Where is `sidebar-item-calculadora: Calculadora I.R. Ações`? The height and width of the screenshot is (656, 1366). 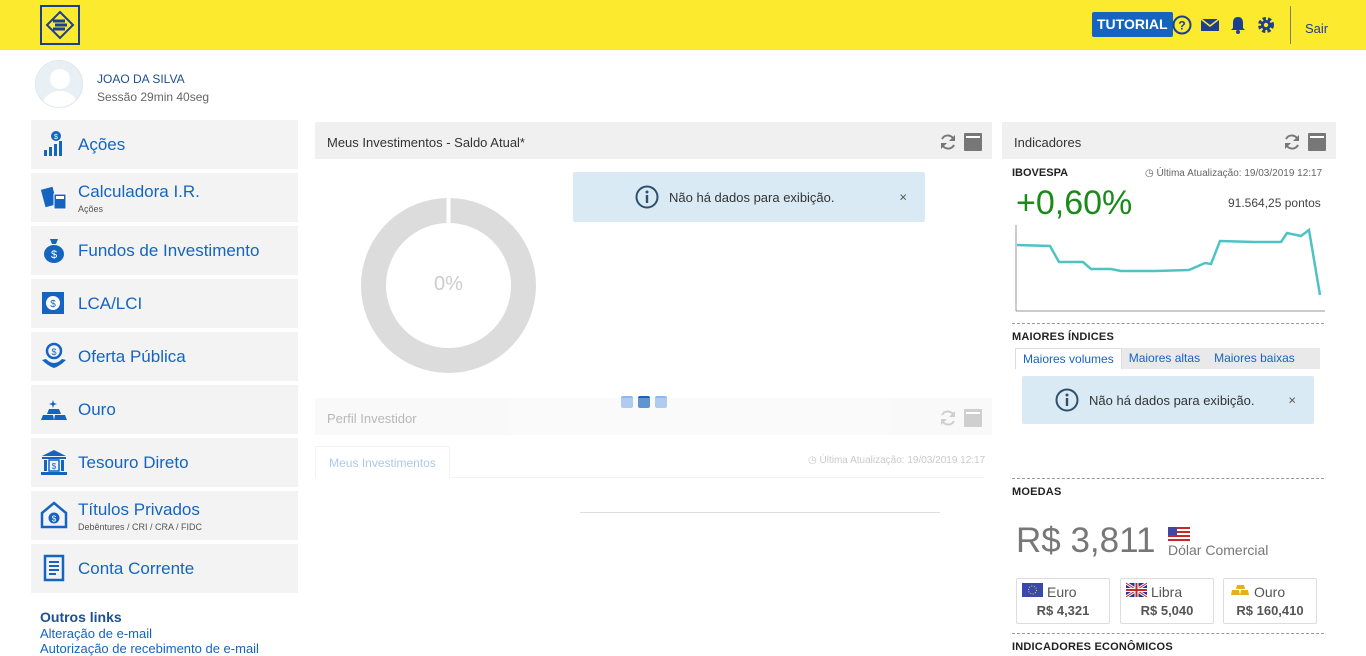
sidebar-item-calculadora: Calculadora I.R. Ações is located at coordinates (164, 197).